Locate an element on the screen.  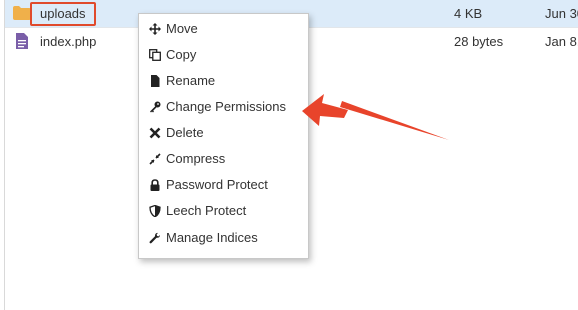
annotation-arrow is located at coordinates (375, 117).